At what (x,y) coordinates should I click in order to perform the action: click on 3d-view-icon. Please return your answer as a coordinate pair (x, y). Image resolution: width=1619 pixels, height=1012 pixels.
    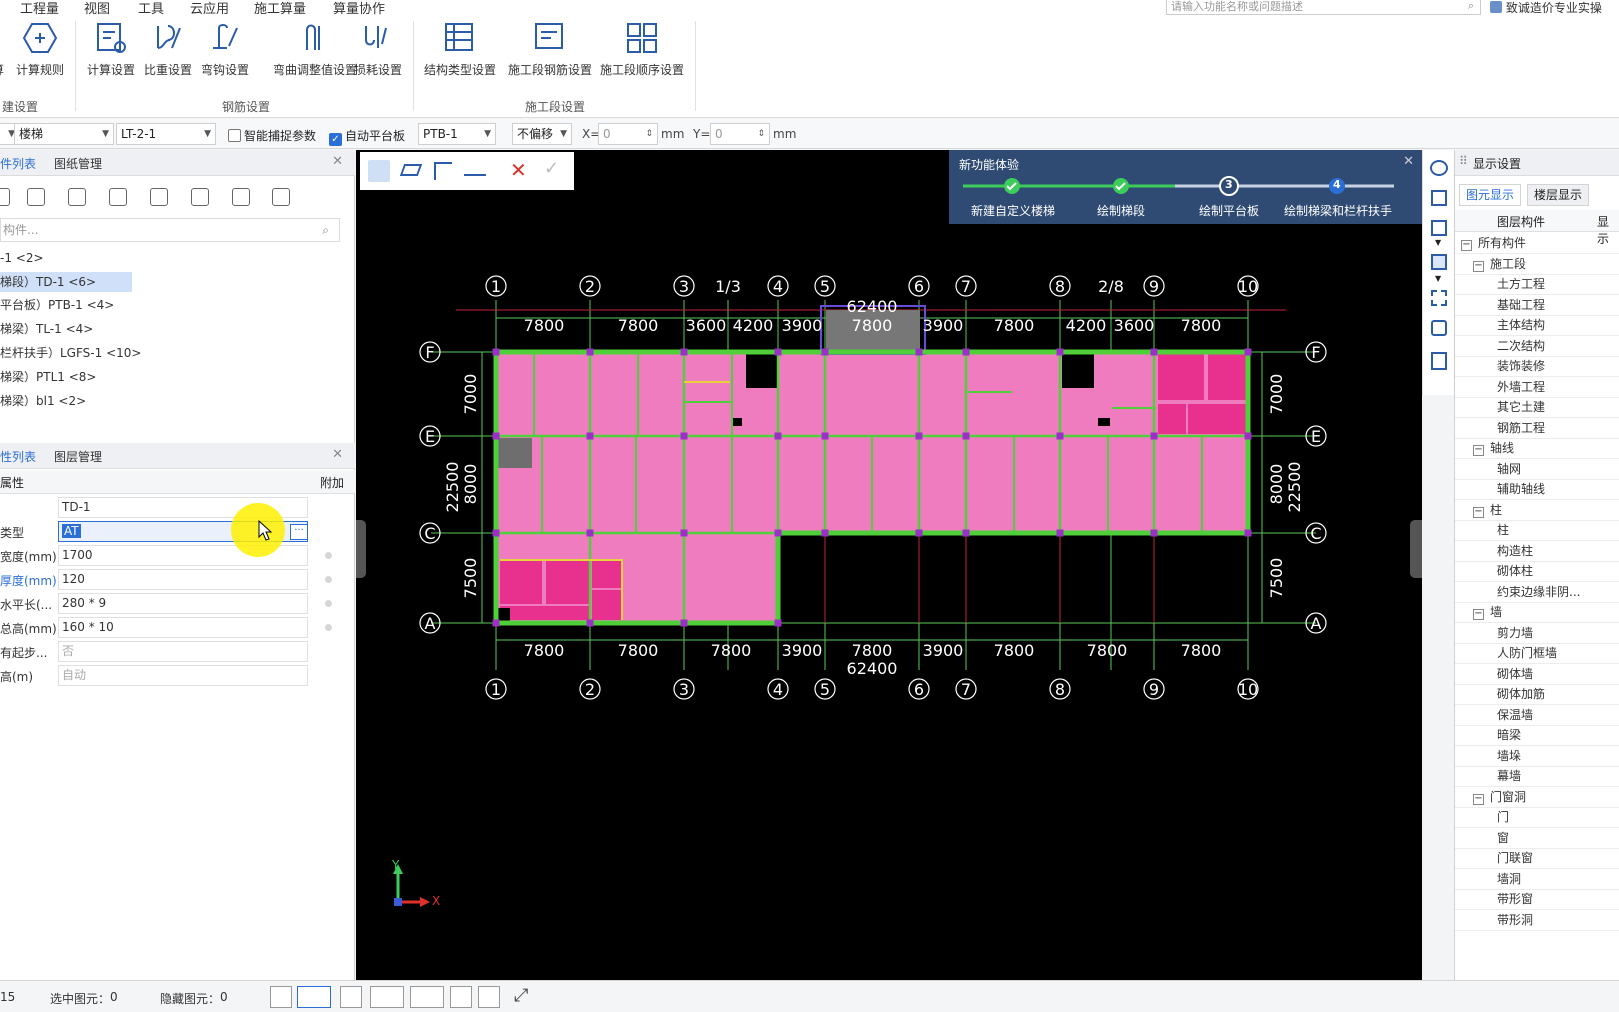
    Looking at the image, I should click on (1439, 198).